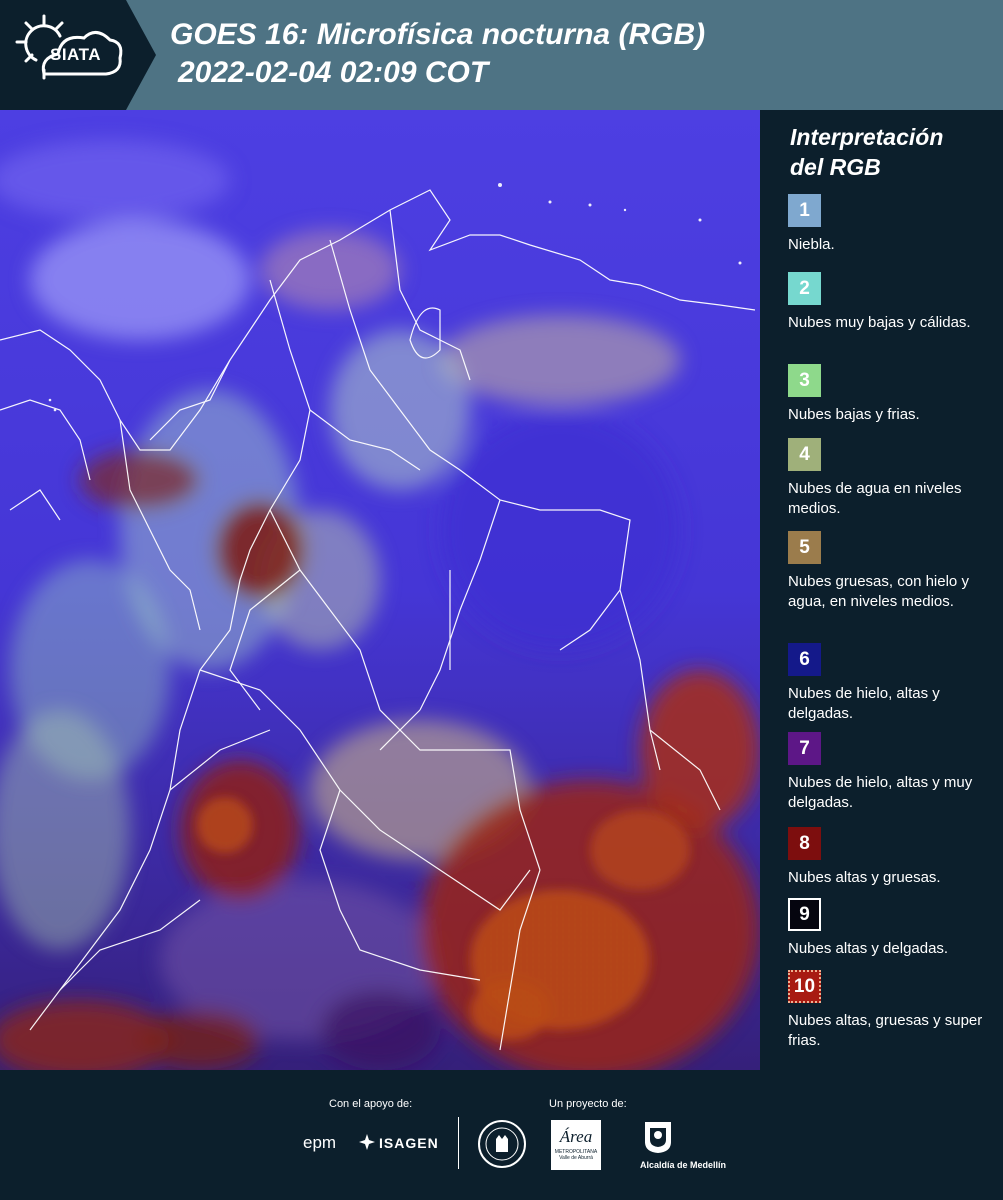  Describe the element at coordinates (890, 302) in the screenshot. I see `legend-item: 2 Nubes muy bajas y cálidas.` at that location.